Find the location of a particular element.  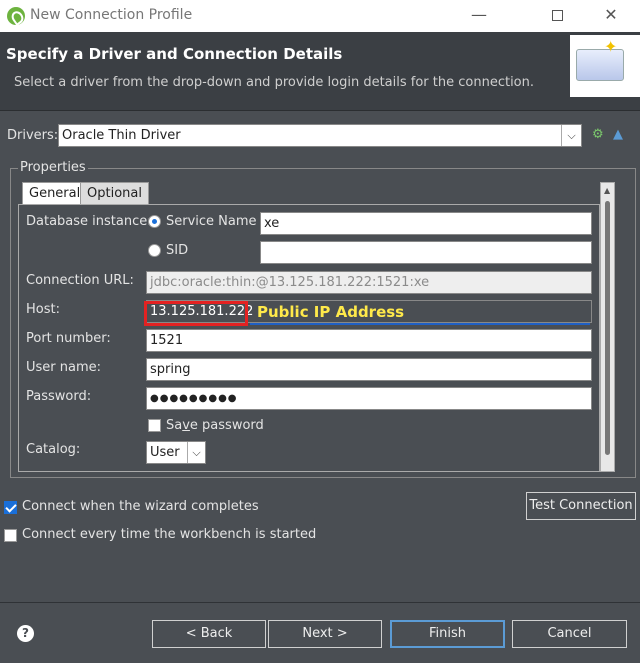

annotation-underline is located at coordinates (420, 324).